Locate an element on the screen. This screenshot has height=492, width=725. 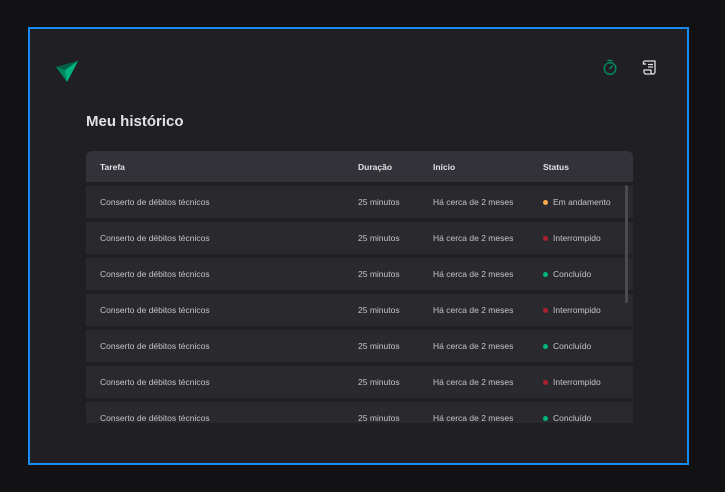
header-status: Status is located at coordinates (588, 166).